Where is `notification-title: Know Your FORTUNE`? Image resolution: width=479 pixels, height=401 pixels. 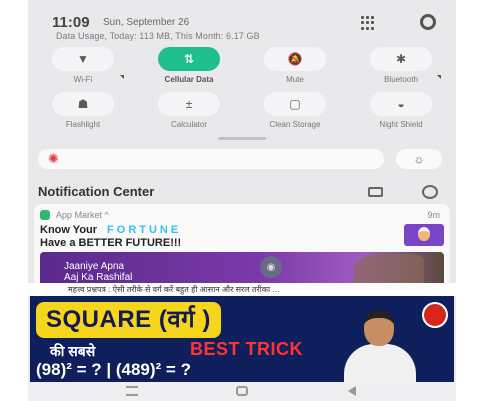 notification-title: Know Your FORTUNE is located at coordinates (110, 230).